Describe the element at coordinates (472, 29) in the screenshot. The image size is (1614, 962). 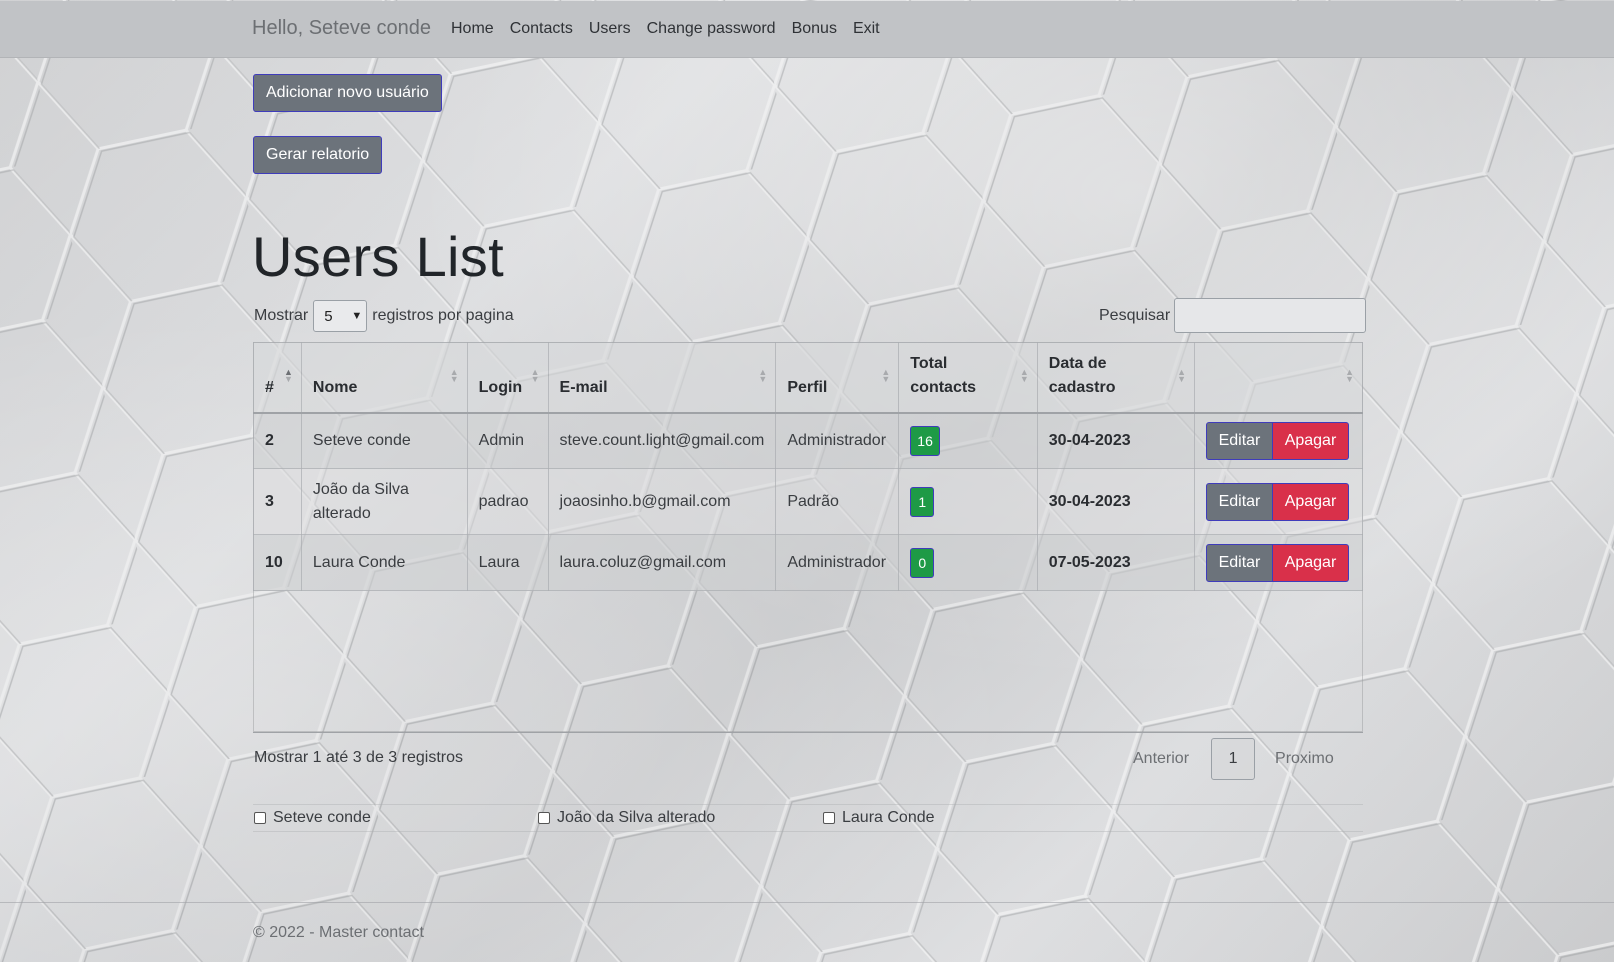
I see `nav-home: Home` at that location.